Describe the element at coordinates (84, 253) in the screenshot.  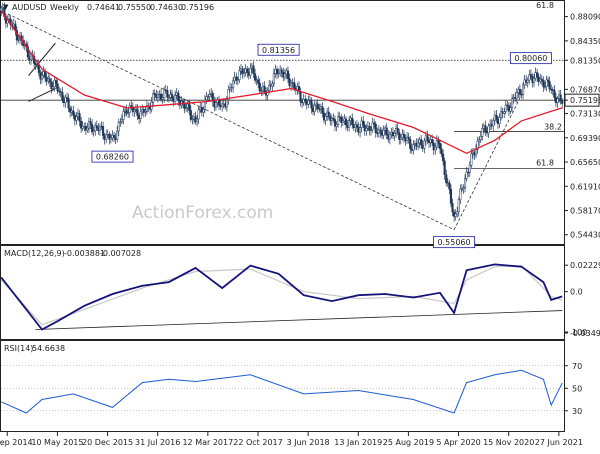
I see `macd-value-main: -0.003881` at that location.